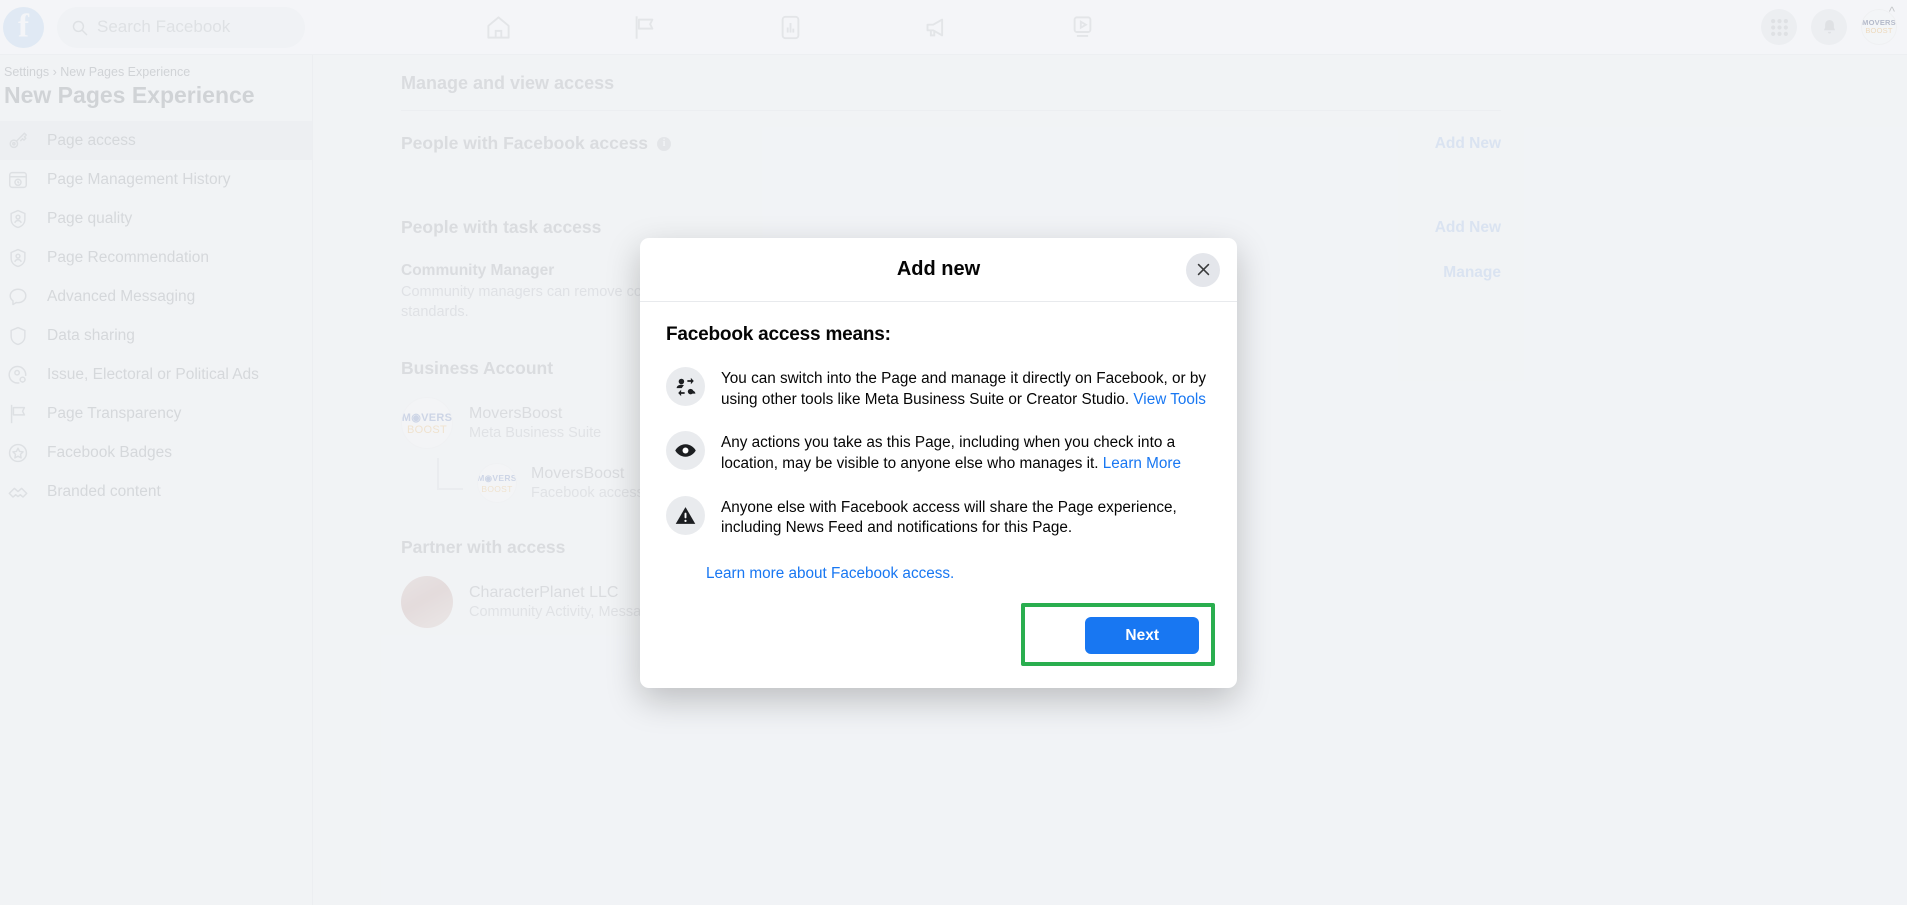 The height and width of the screenshot is (905, 1907). I want to click on sidebar-item-page-quality: Page quality, so click(156, 218).